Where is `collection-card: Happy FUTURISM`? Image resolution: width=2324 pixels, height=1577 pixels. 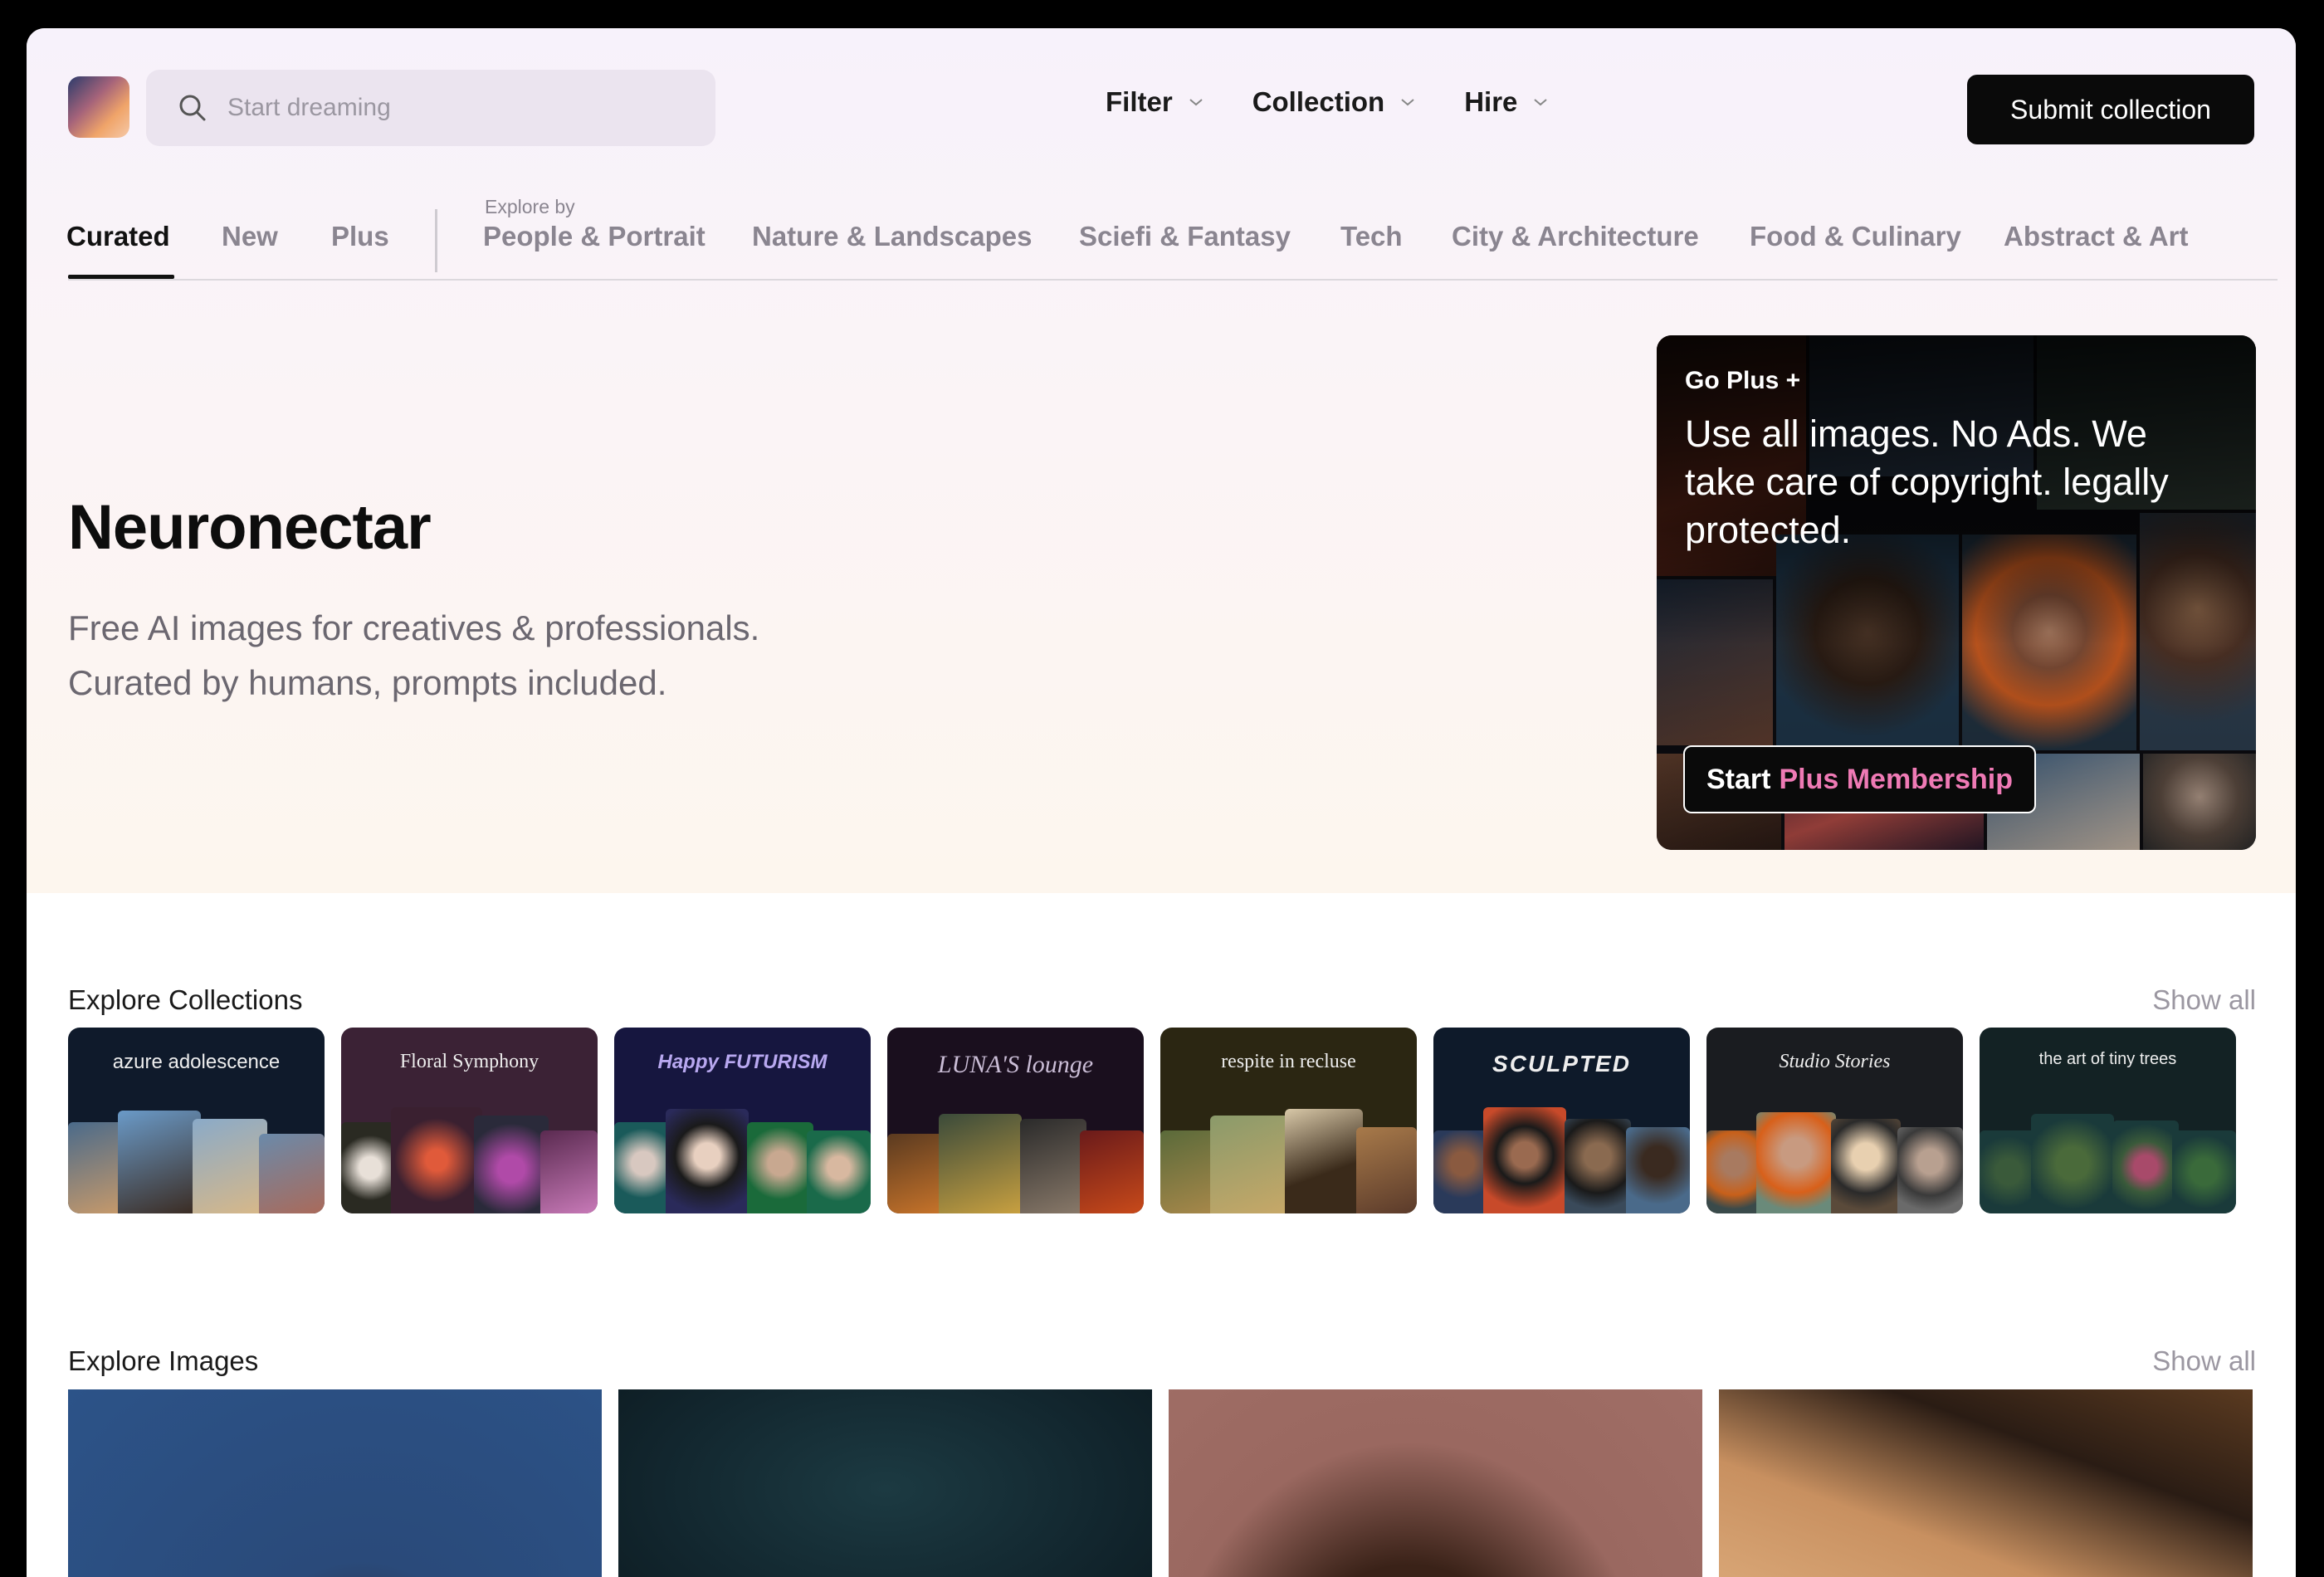 collection-card: Happy FUTURISM is located at coordinates (742, 1121).